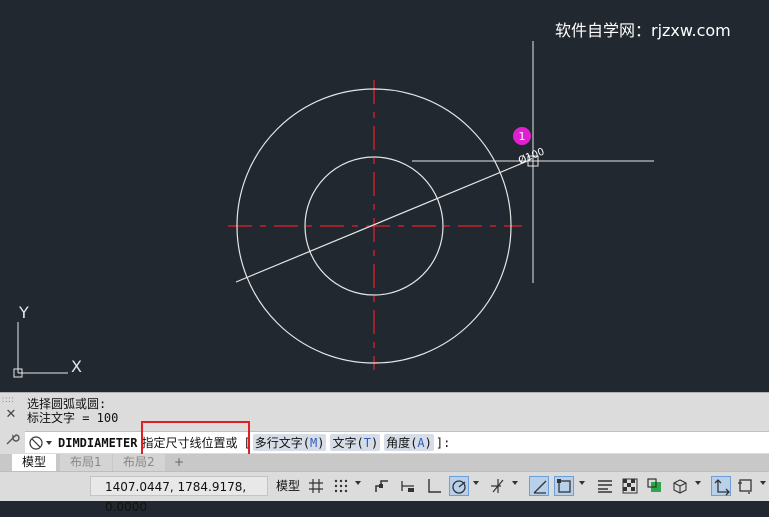 Image resolution: width=769 pixels, height=517 pixels. I want to click on bracket-close: ]:, so click(443, 442).